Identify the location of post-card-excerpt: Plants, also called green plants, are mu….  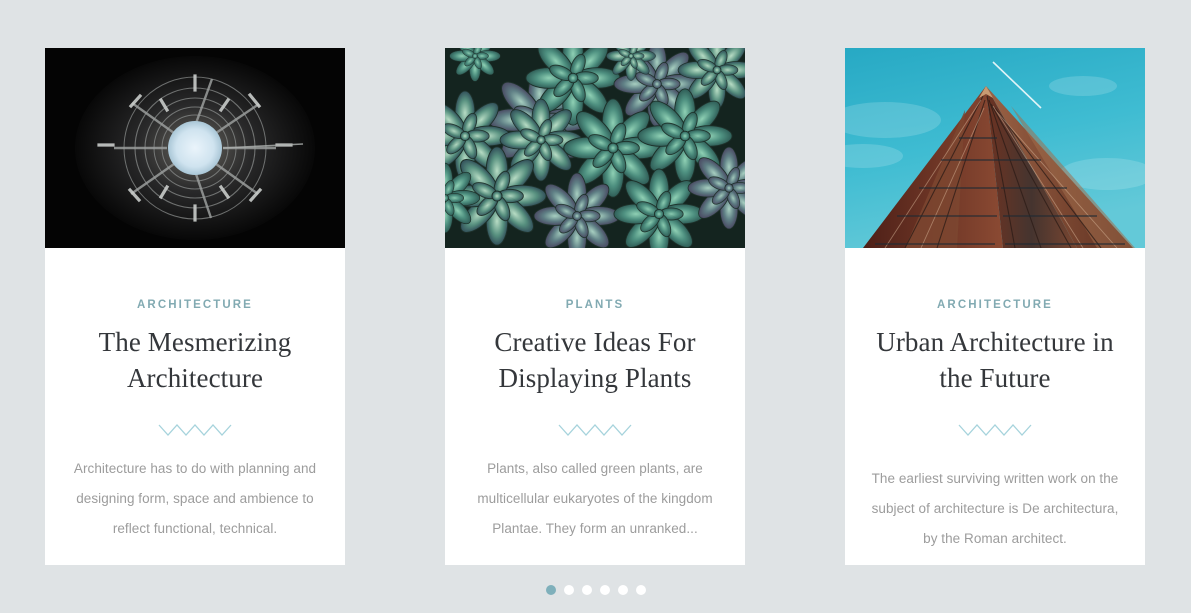
(595, 498).